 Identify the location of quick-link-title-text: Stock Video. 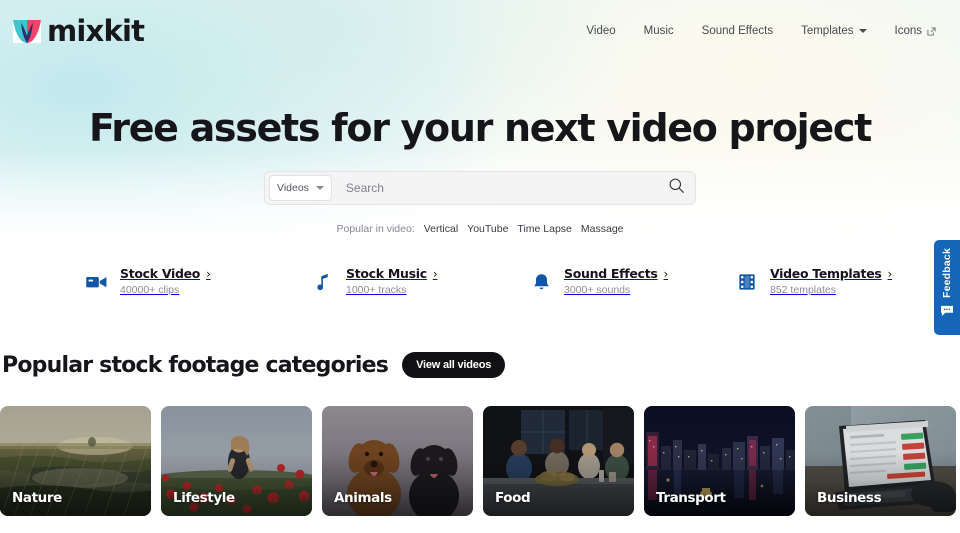
(160, 273).